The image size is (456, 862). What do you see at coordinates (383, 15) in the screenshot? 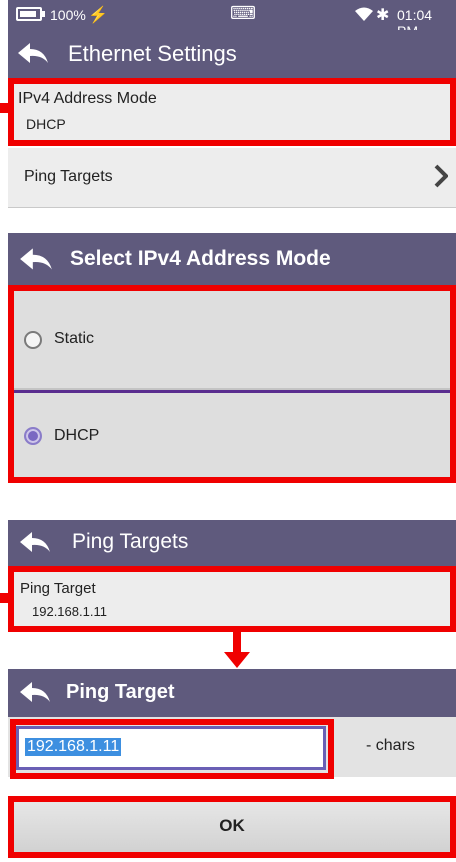
I see `bluetooth-icon: ✱` at bounding box center [383, 15].